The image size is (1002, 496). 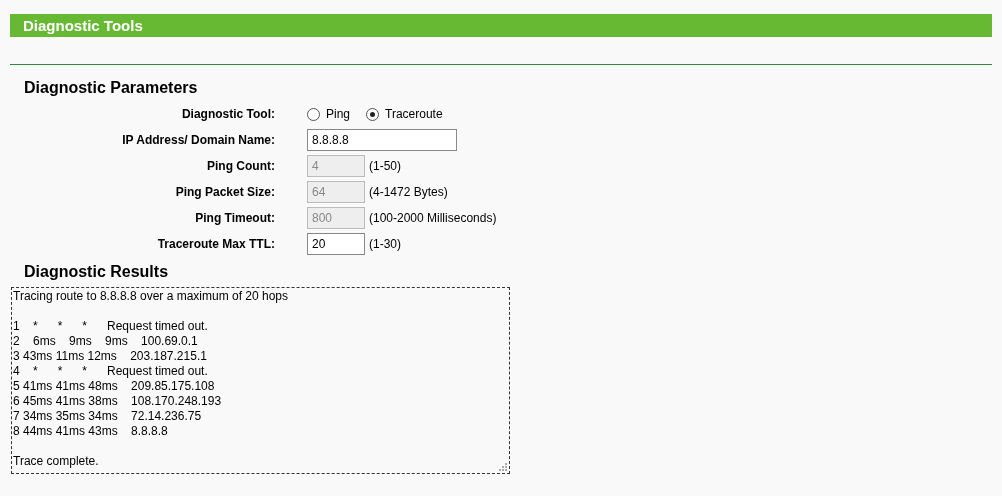 What do you see at coordinates (241, 166) in the screenshot?
I see `field-label: Ping Count:` at bounding box center [241, 166].